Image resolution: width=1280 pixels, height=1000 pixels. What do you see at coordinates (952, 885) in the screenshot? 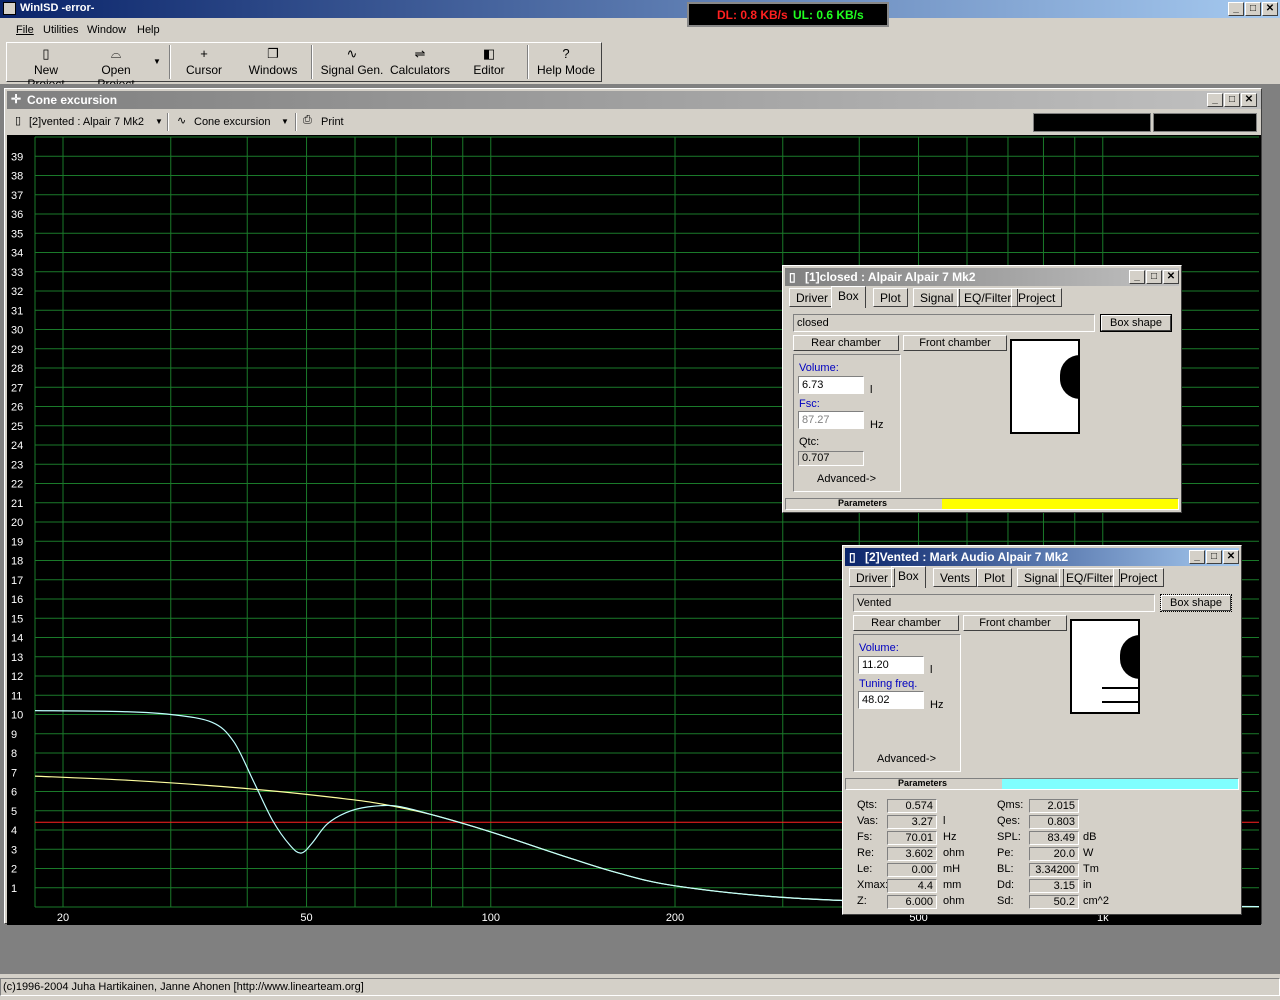
I see `param-unit: mm` at bounding box center [952, 885].